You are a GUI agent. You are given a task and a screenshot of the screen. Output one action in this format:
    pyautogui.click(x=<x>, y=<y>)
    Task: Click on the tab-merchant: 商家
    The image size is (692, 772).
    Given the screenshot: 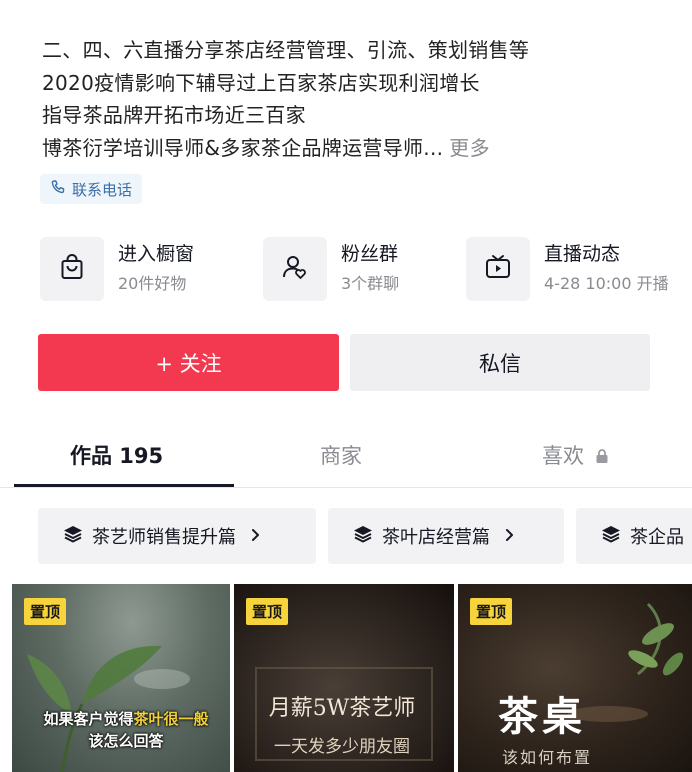 What is the action you would take?
    pyautogui.click(x=341, y=455)
    